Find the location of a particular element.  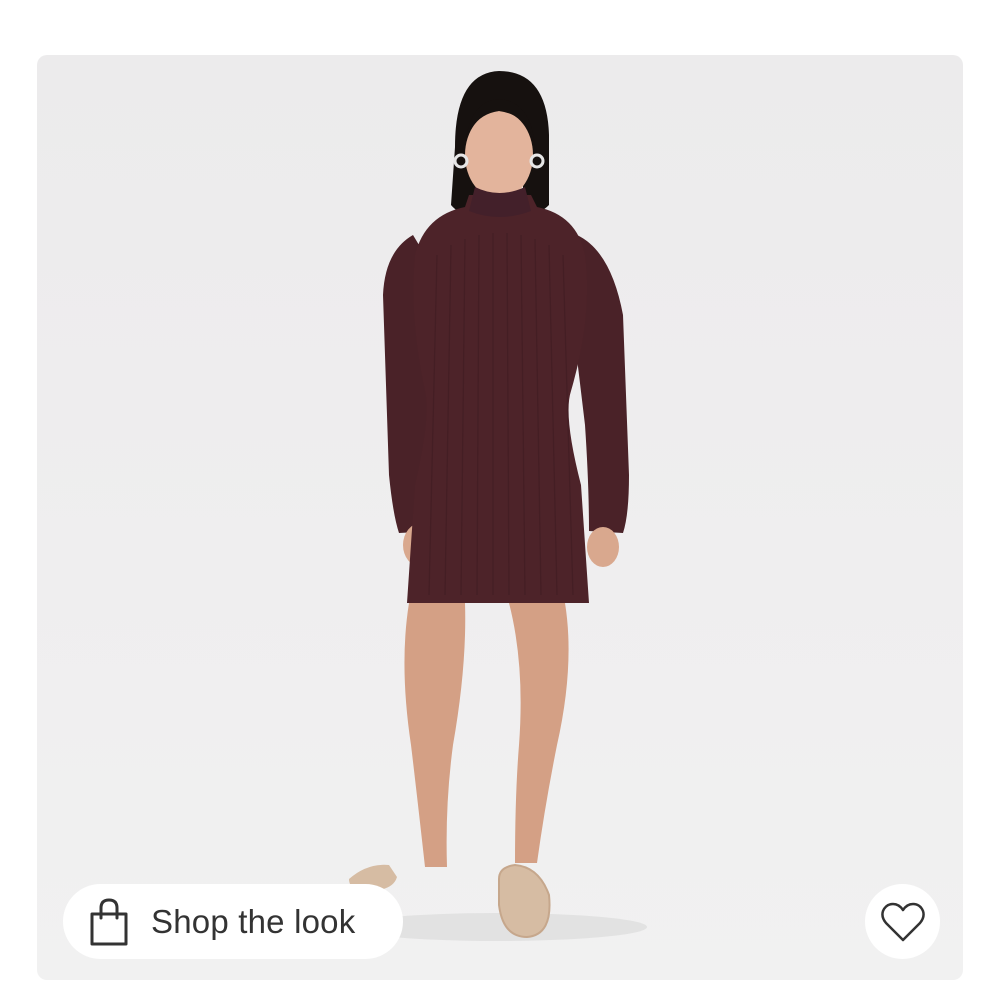

shopping-bag-icon is located at coordinates (109, 921).